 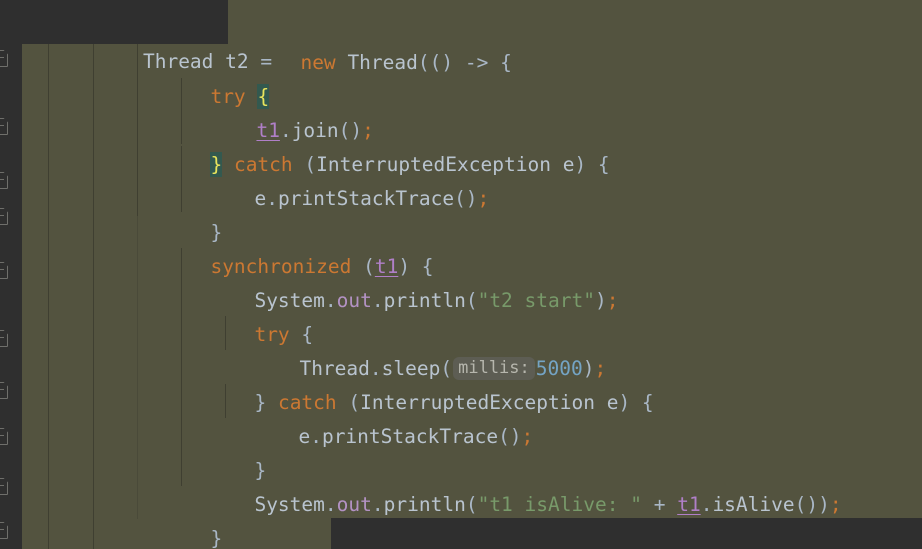 I want to click on top-overlay-code-text: Thread t2 =, so click(x=184, y=42).